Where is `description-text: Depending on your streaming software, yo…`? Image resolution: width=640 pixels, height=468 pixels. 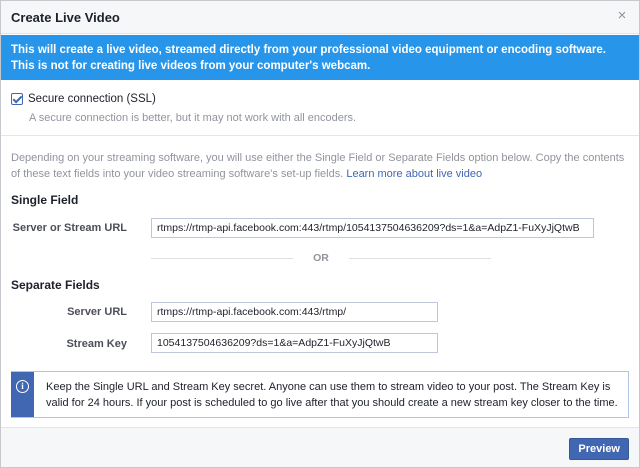
description-text: Depending on your streaming software, yo… is located at coordinates (318, 166).